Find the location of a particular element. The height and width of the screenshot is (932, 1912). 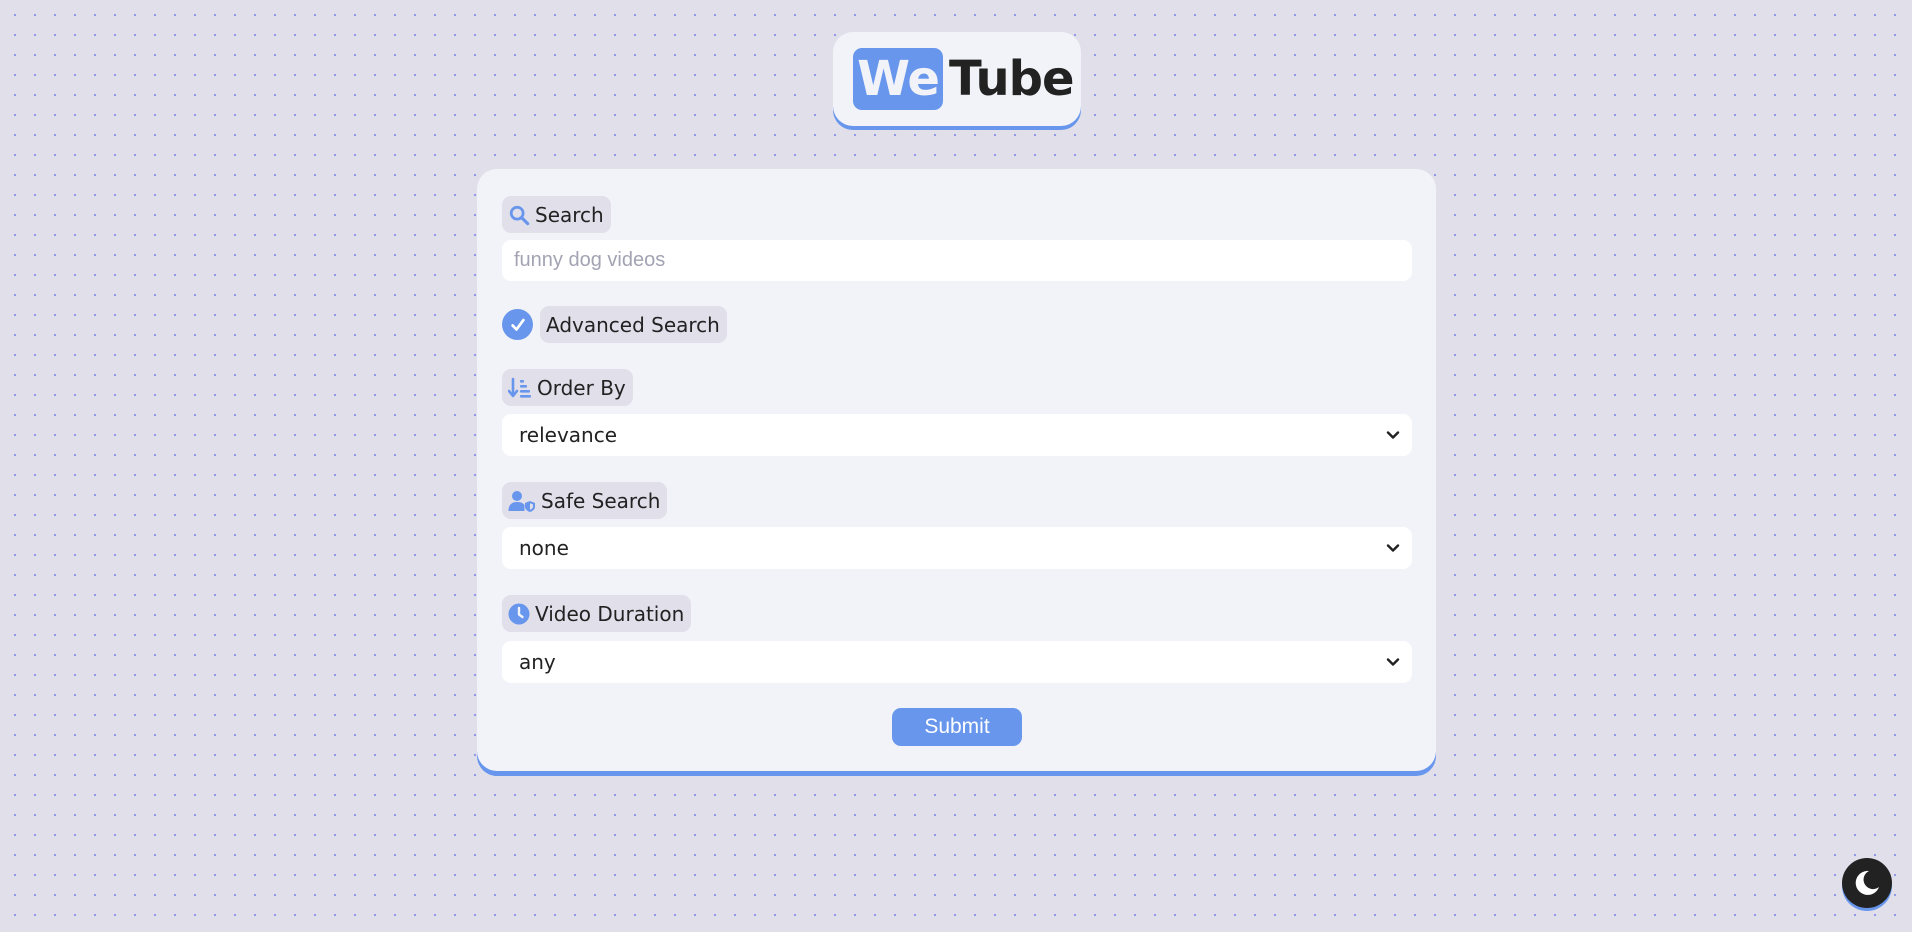

moon-icon is located at coordinates (1867, 882).